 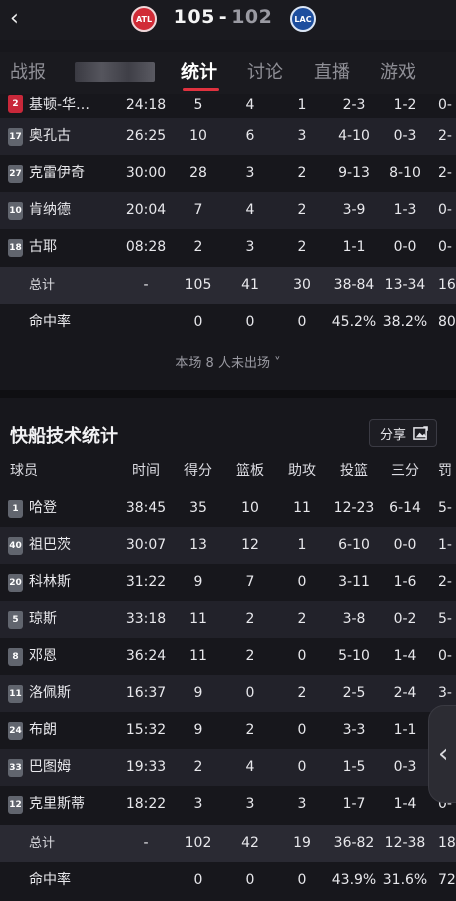 I want to click on chevron-left-icon: ‹, so click(x=443, y=754).